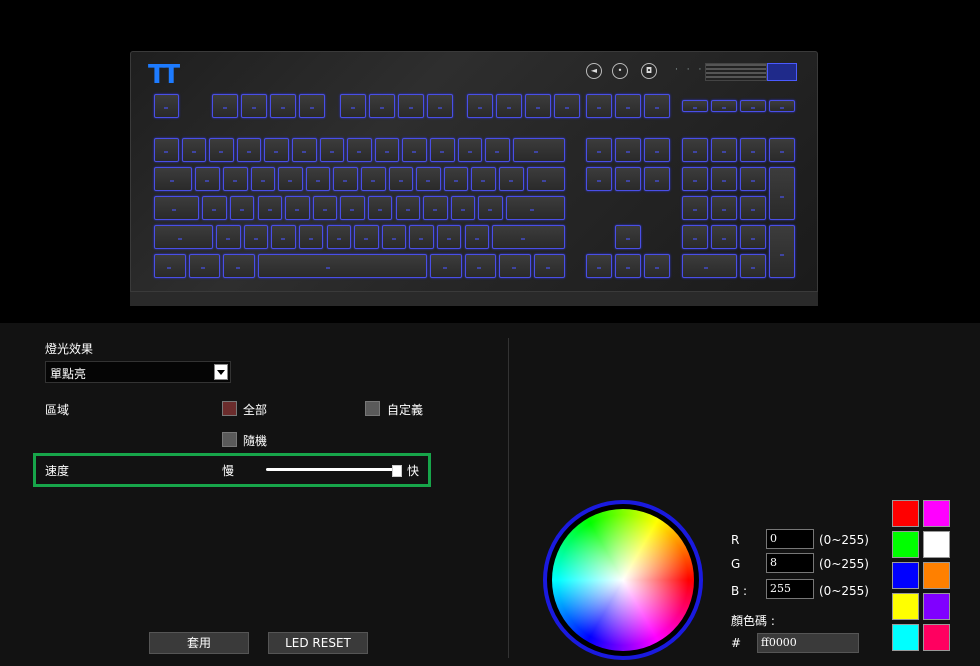 This screenshot has width=980, height=666. What do you see at coordinates (332, 469) in the screenshot?
I see `speed-slider` at bounding box center [332, 469].